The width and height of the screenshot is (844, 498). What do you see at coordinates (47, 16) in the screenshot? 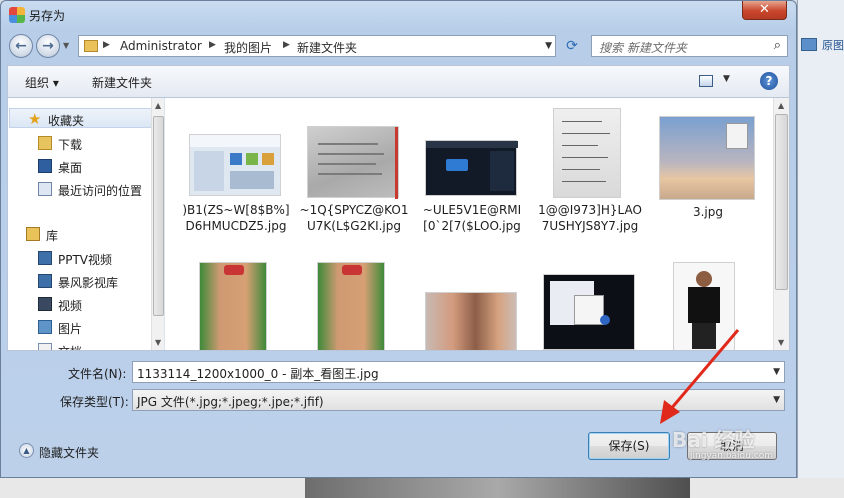
I see `window-title: 另存为` at bounding box center [47, 16].